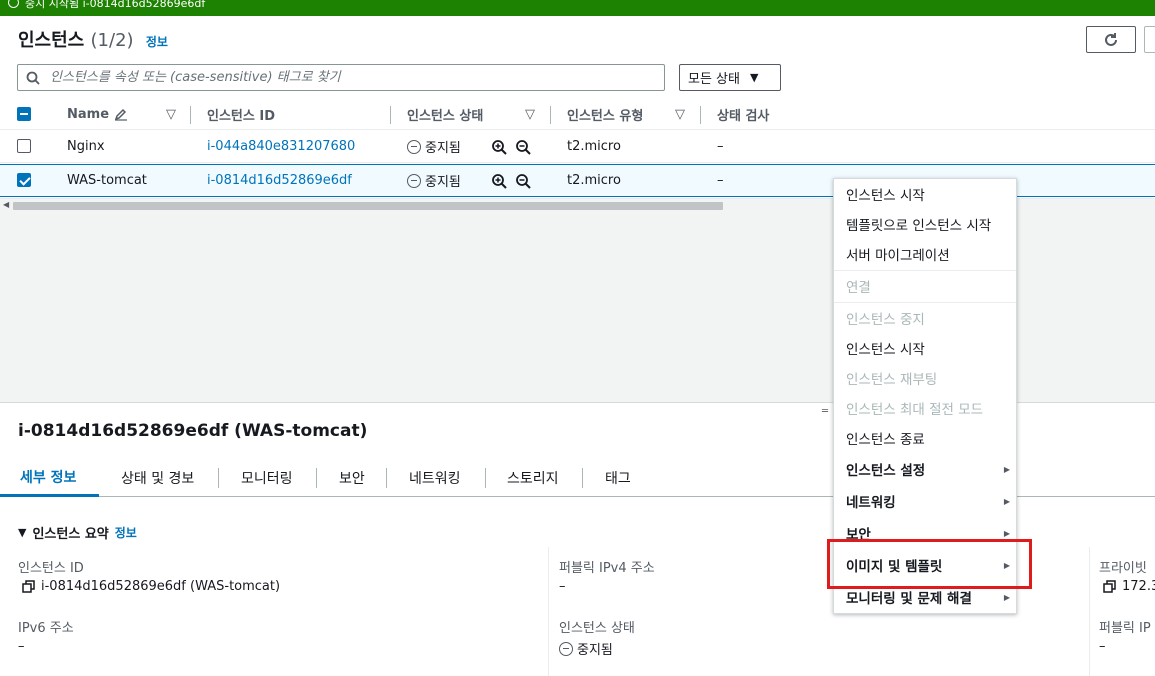  What do you see at coordinates (193, 431) in the screenshot?
I see `detail-title: i-0814d16d52869e6df (WAS-tomcat)` at bounding box center [193, 431].